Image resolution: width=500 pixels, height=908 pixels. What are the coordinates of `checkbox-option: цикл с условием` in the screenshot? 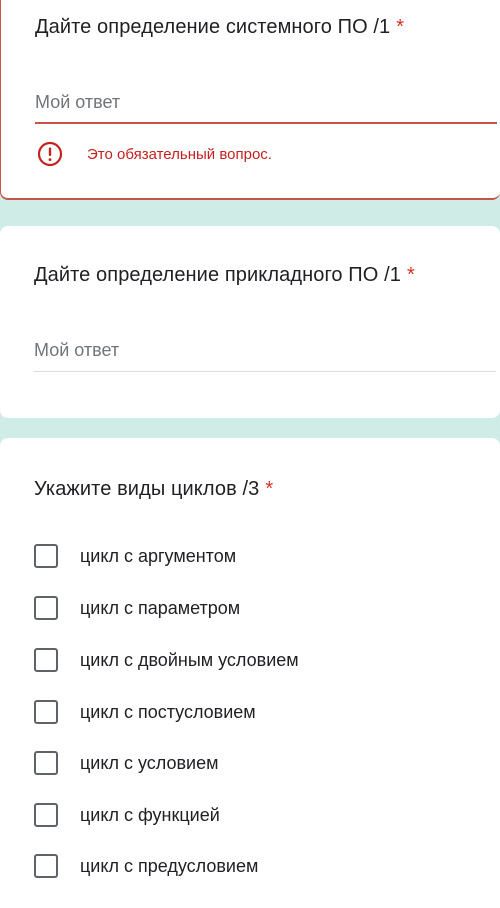 It's located at (126, 763).